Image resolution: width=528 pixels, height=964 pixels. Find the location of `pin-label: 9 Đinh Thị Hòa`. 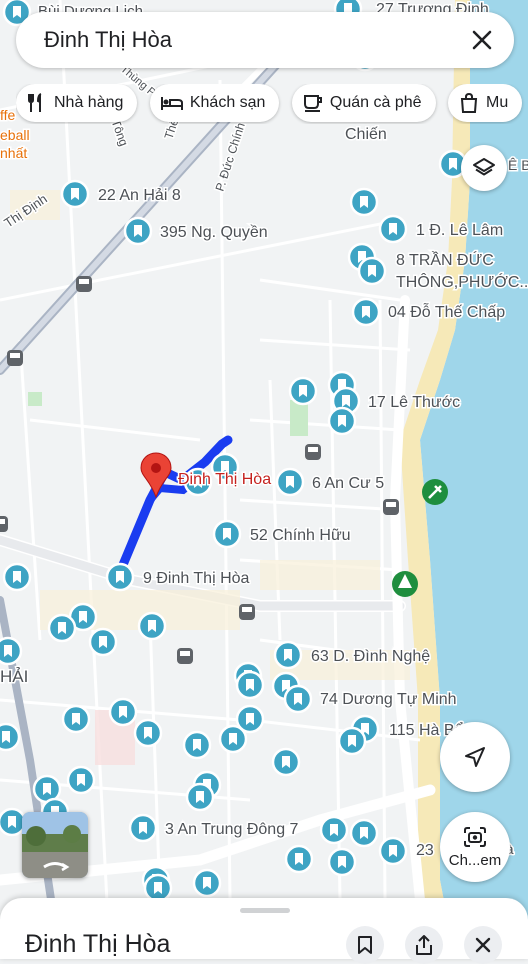

pin-label: 9 Đinh Thị Hòa is located at coordinates (196, 578).